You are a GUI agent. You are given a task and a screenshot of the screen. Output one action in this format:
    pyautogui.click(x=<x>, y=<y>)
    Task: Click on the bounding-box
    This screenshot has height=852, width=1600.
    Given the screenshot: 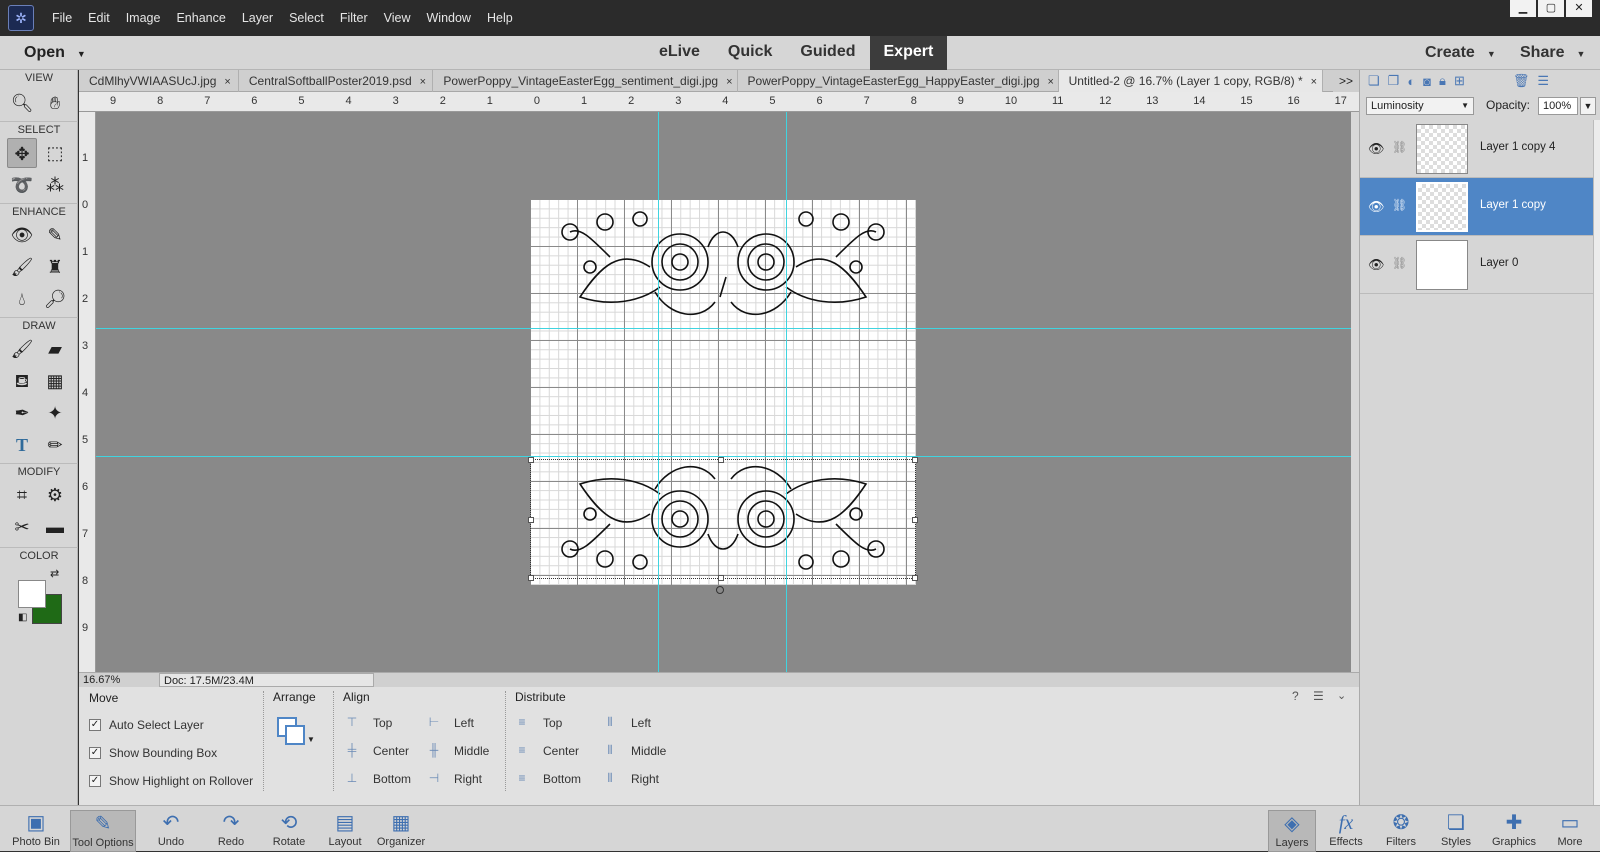 What is the action you would take?
    pyautogui.click(x=723, y=525)
    